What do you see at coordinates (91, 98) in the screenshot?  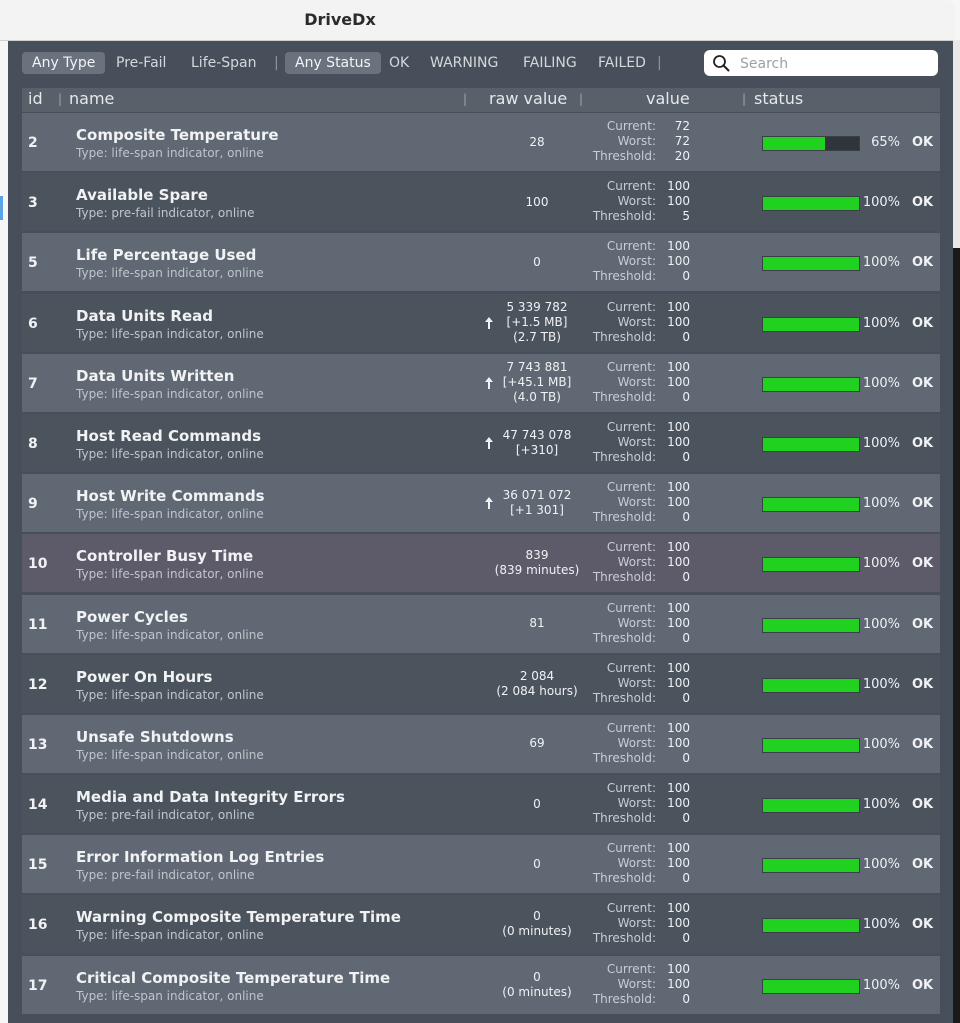 I see `column-name: name` at bounding box center [91, 98].